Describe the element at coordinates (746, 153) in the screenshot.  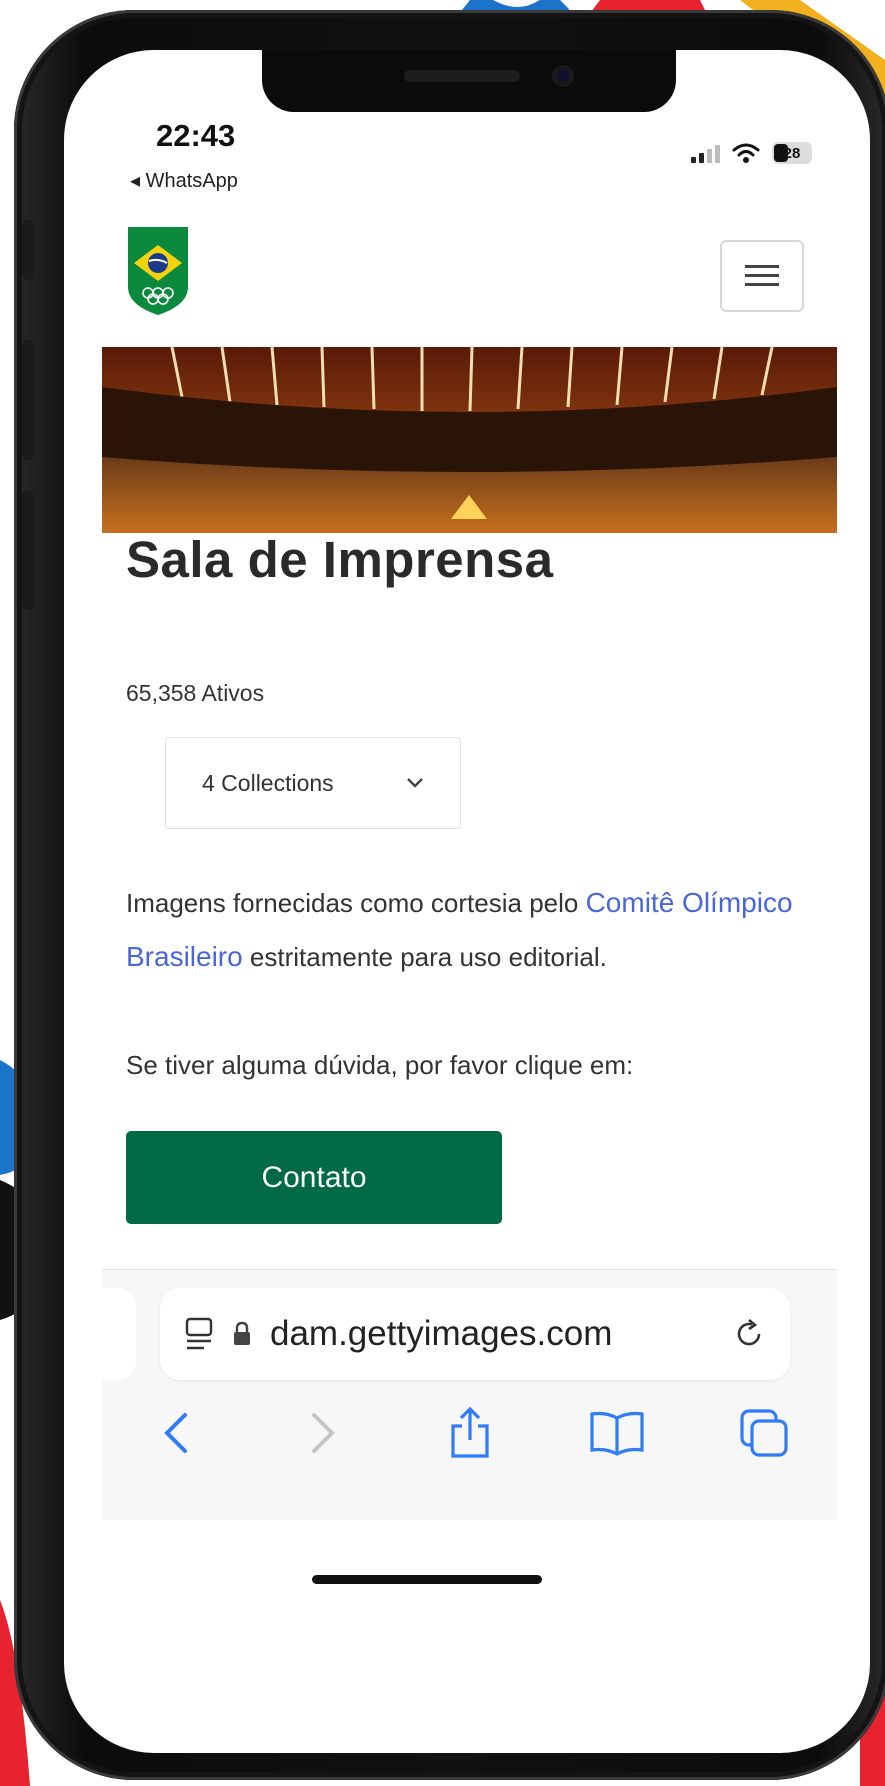
I see `wifi-icon` at that location.